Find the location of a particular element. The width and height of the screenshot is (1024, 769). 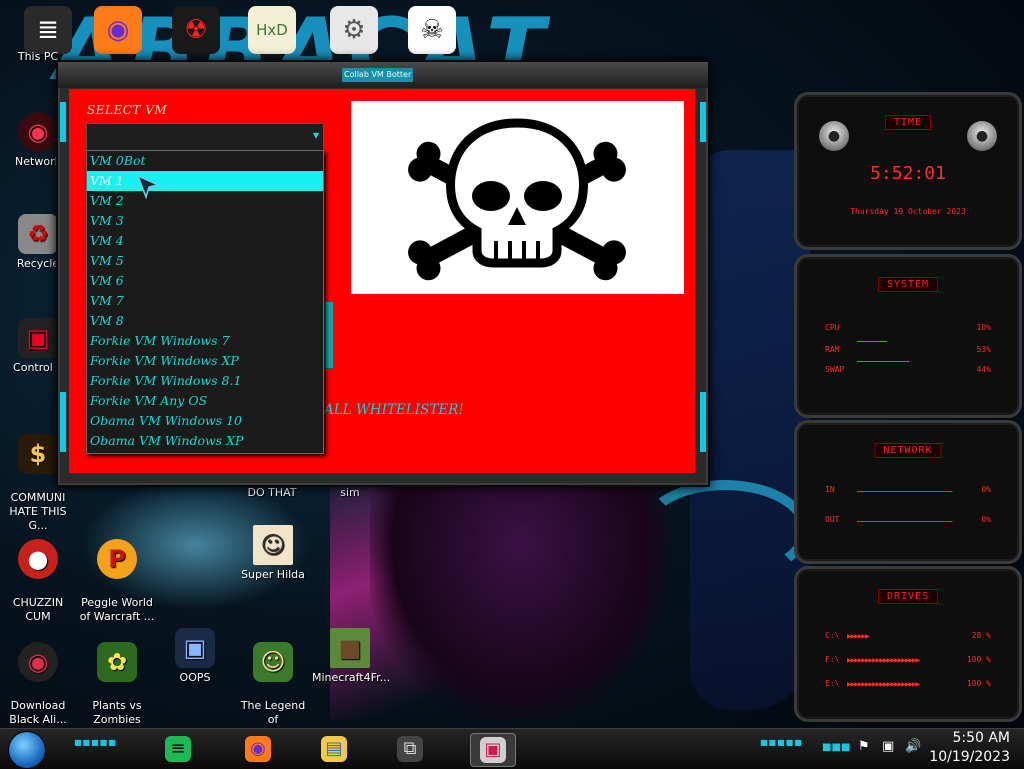

wallpaper-character-legs is located at coordinates (520, 595).